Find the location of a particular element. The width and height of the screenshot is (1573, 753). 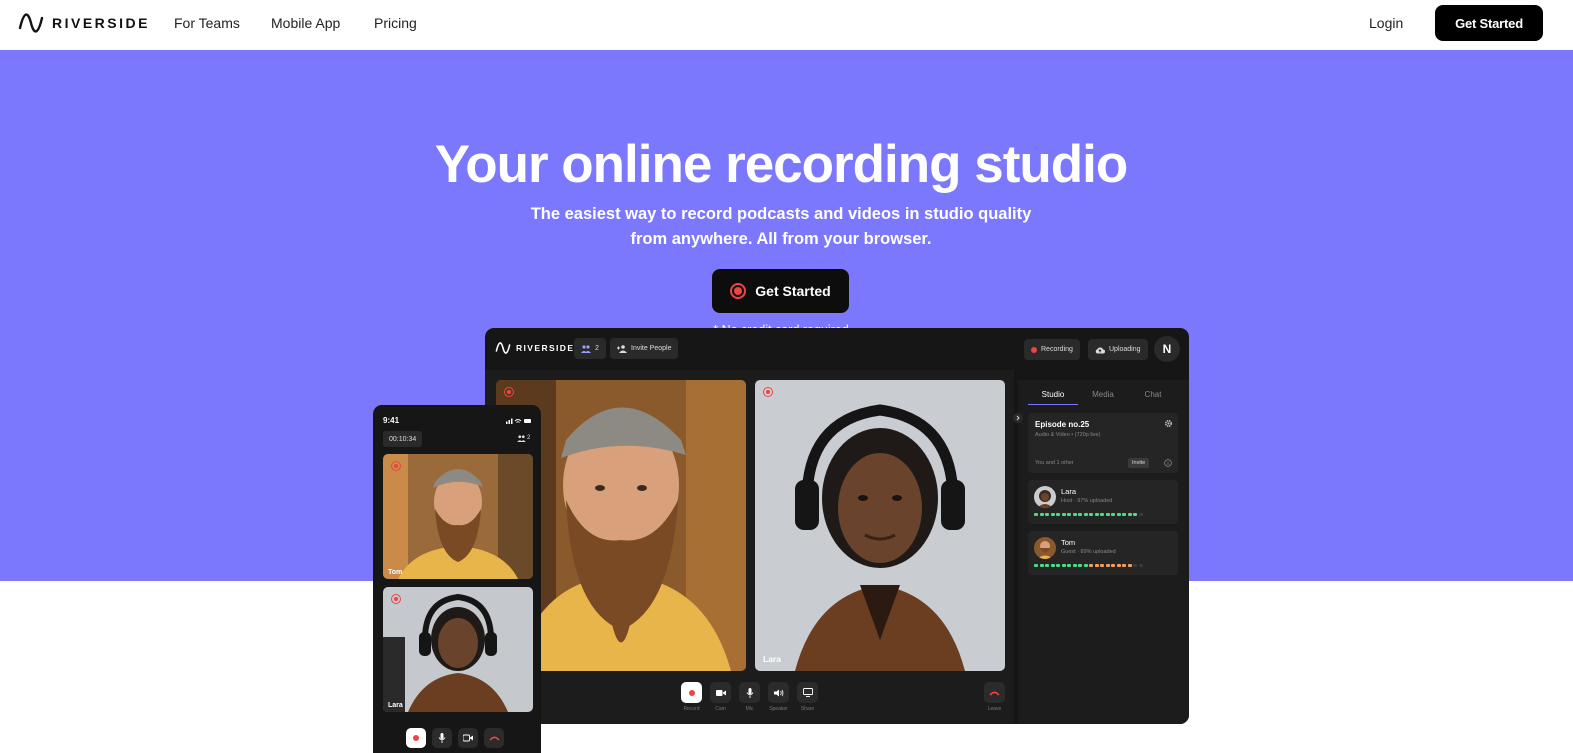

video-tile-host: Lara is located at coordinates (880, 525).